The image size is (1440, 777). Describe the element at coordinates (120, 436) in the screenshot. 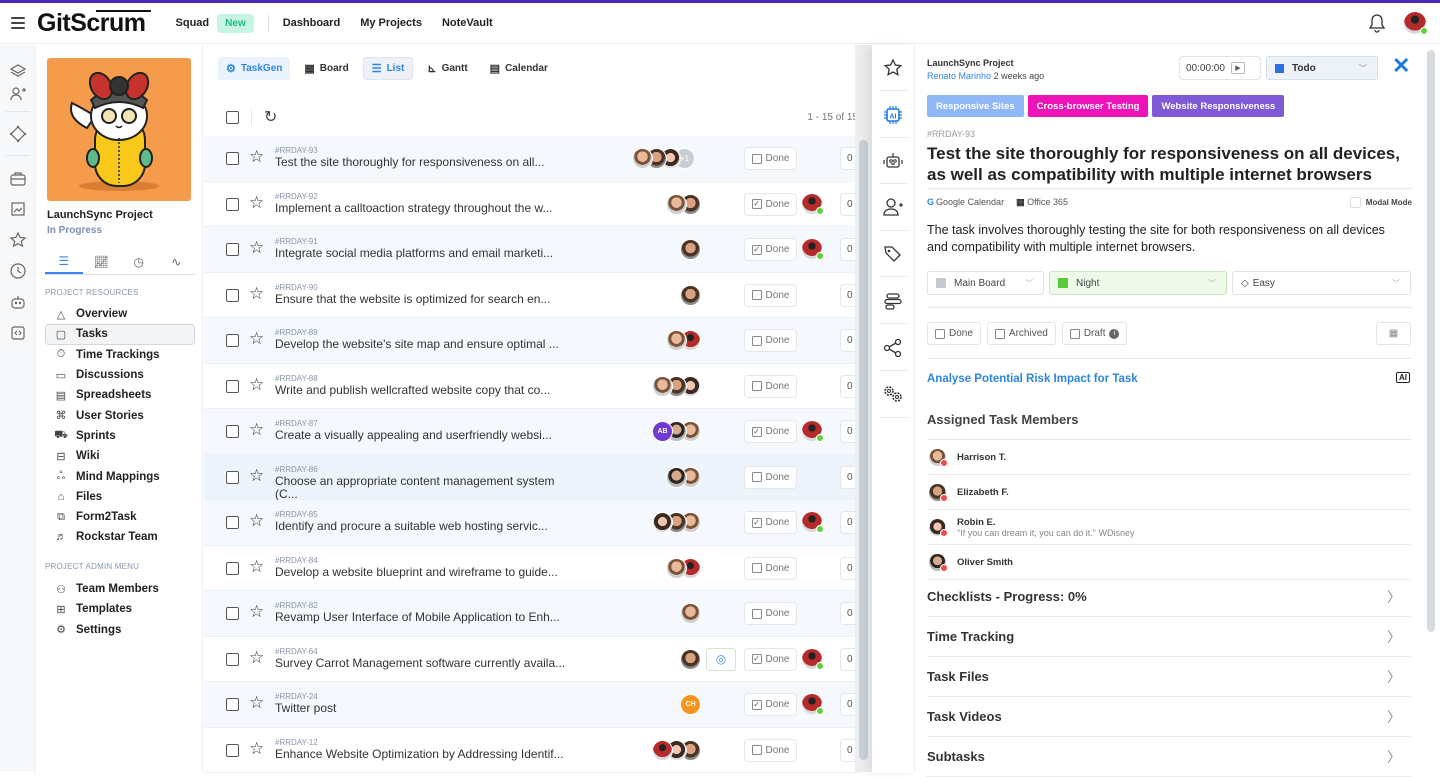

I see `sidebar-item-sprints: ⛟ Sprints` at that location.